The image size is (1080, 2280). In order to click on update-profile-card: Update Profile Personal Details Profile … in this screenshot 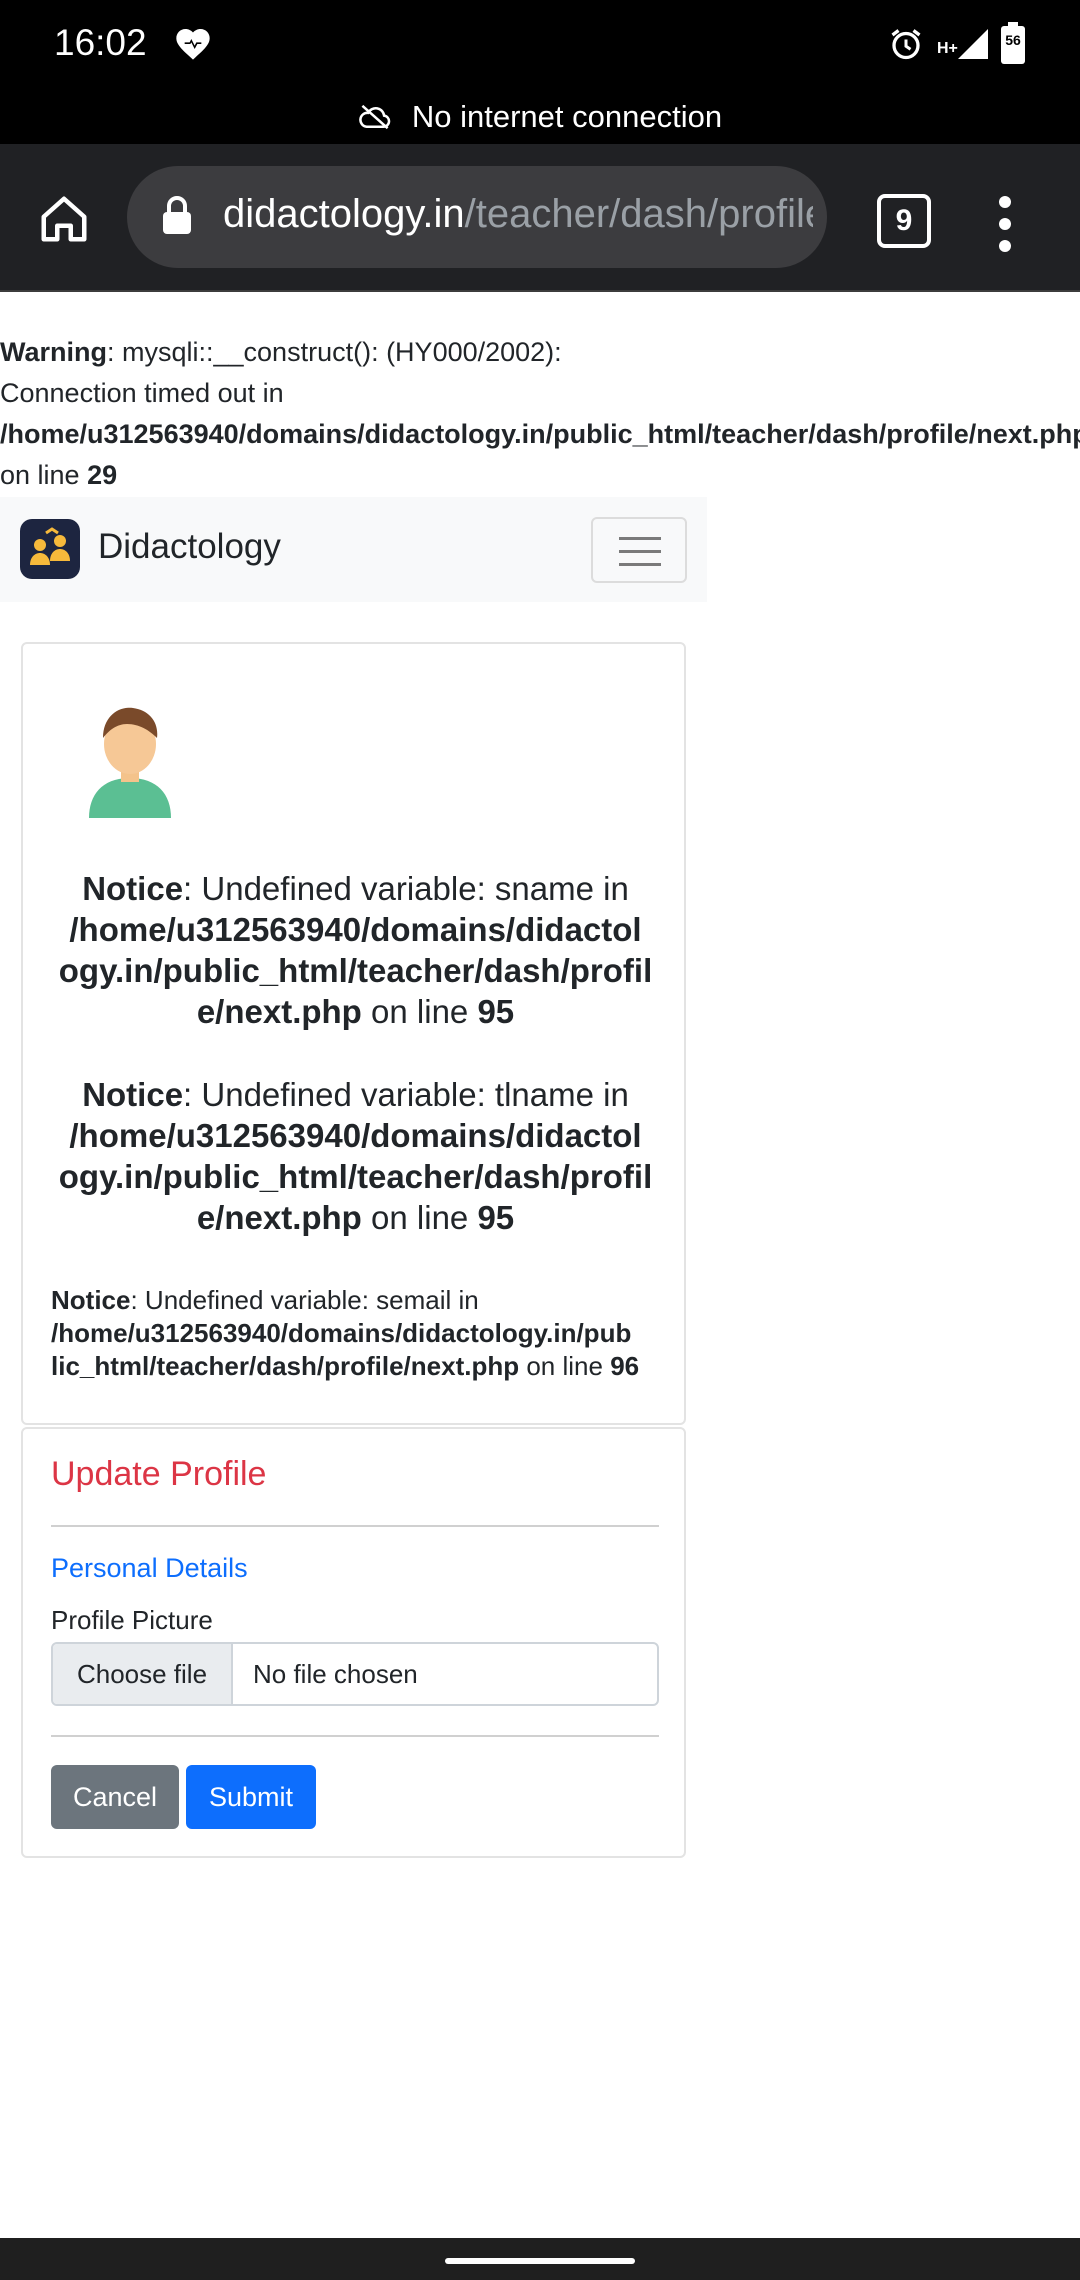, I will do `click(353, 1642)`.